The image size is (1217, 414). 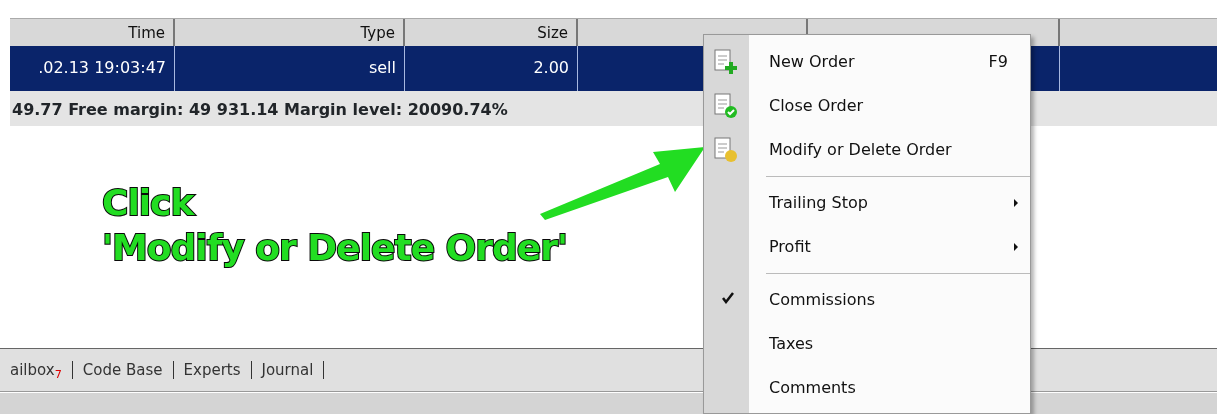 I want to click on close-order-icon, so click(x=725, y=106).